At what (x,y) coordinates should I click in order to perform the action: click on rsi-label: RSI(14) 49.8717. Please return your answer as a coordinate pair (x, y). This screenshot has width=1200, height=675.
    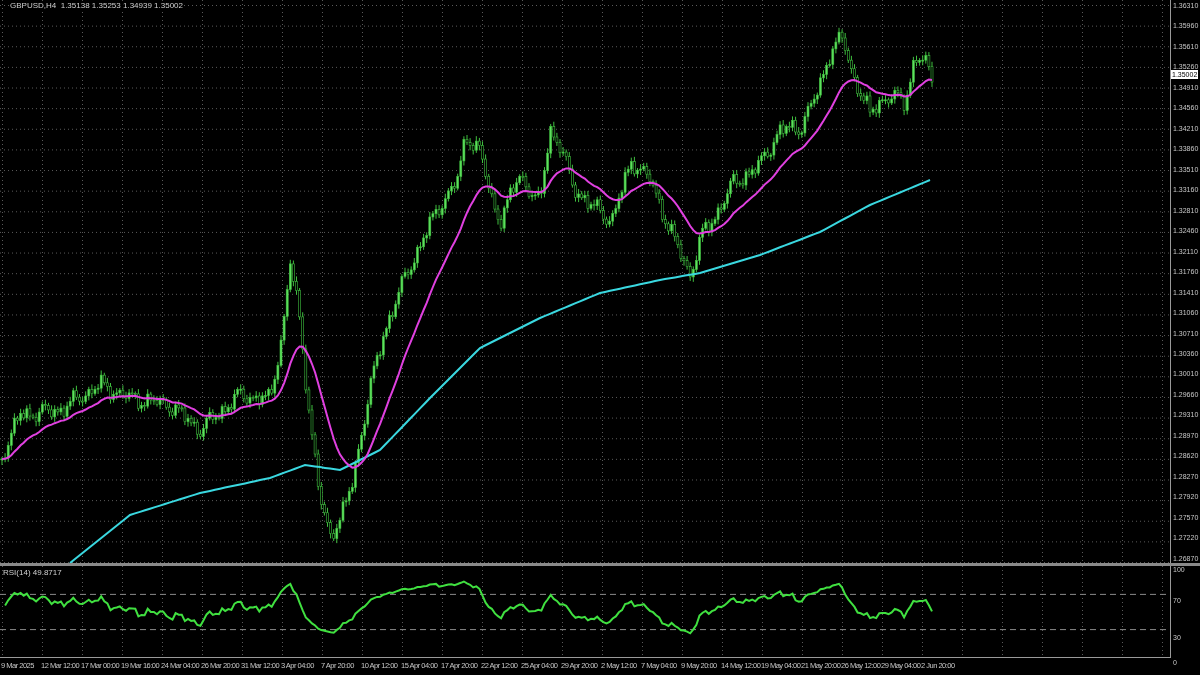
    Looking at the image, I should click on (32, 573).